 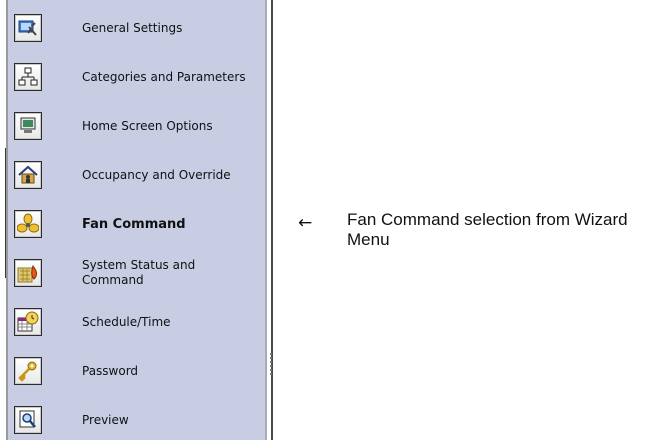 What do you see at coordinates (28, 28) in the screenshot?
I see `tools-icon` at bounding box center [28, 28].